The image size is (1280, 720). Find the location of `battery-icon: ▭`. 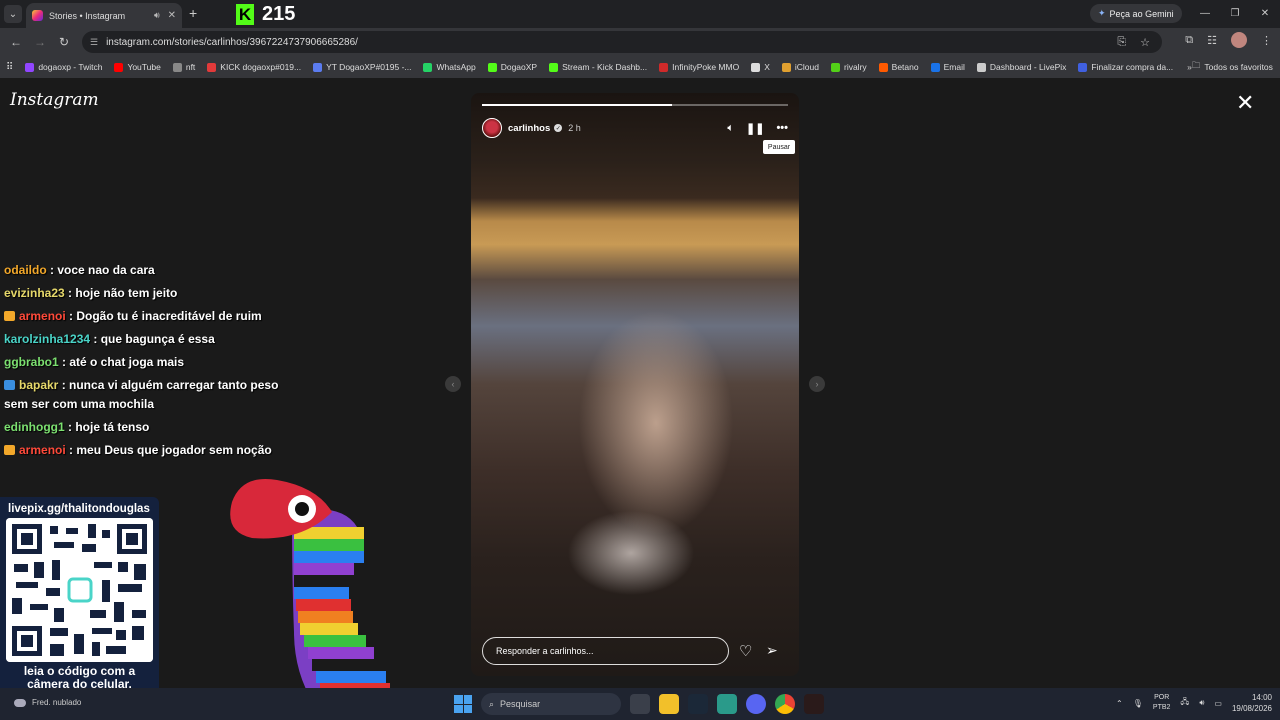

battery-icon: ▭ is located at coordinates (1218, 703).